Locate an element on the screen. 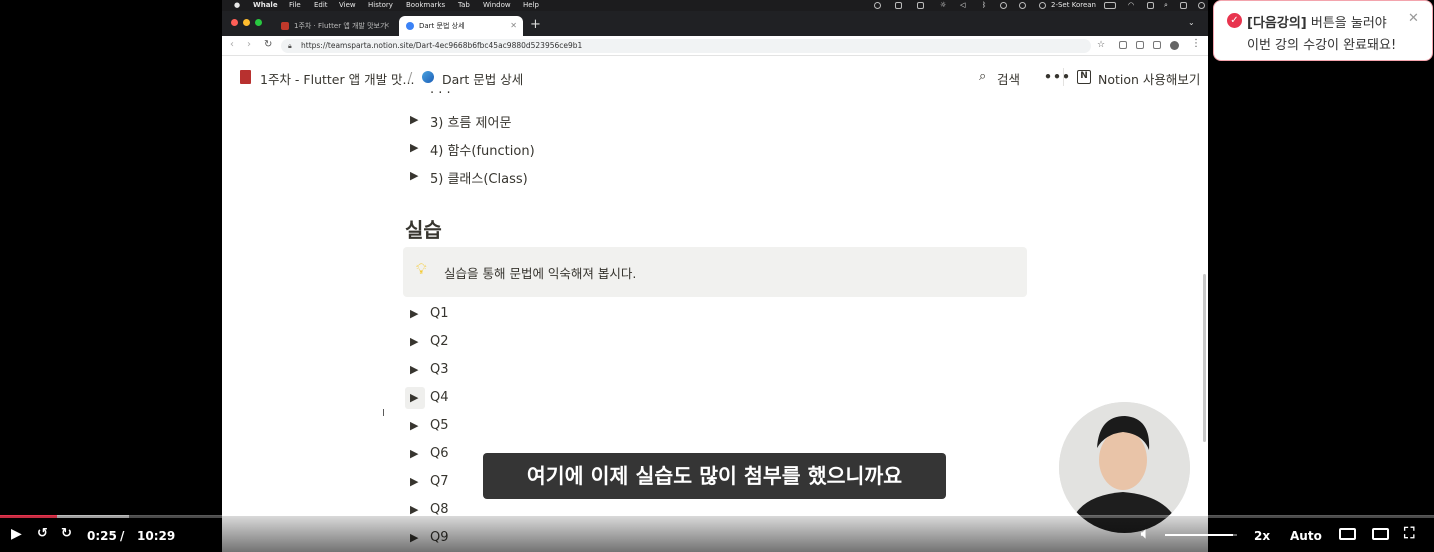 The height and width of the screenshot is (552, 1434). spotlight-icon: ⌕ is located at coordinates (1166, 5).